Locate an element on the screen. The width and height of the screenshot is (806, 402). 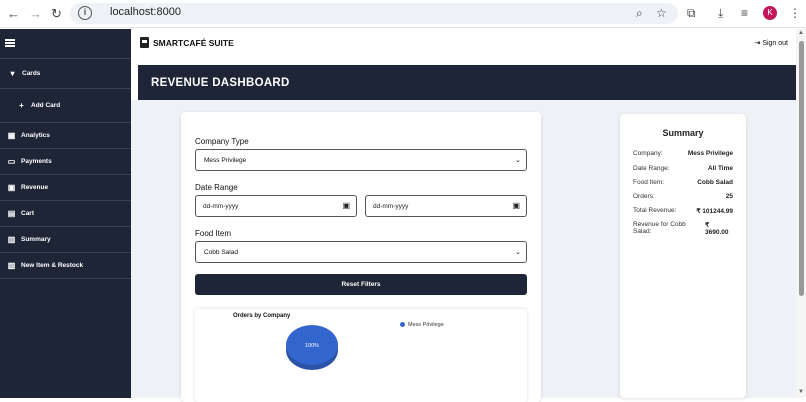
summary-row-total-revenue: Total Revenue: ₹ 101244.99 is located at coordinates (683, 211).